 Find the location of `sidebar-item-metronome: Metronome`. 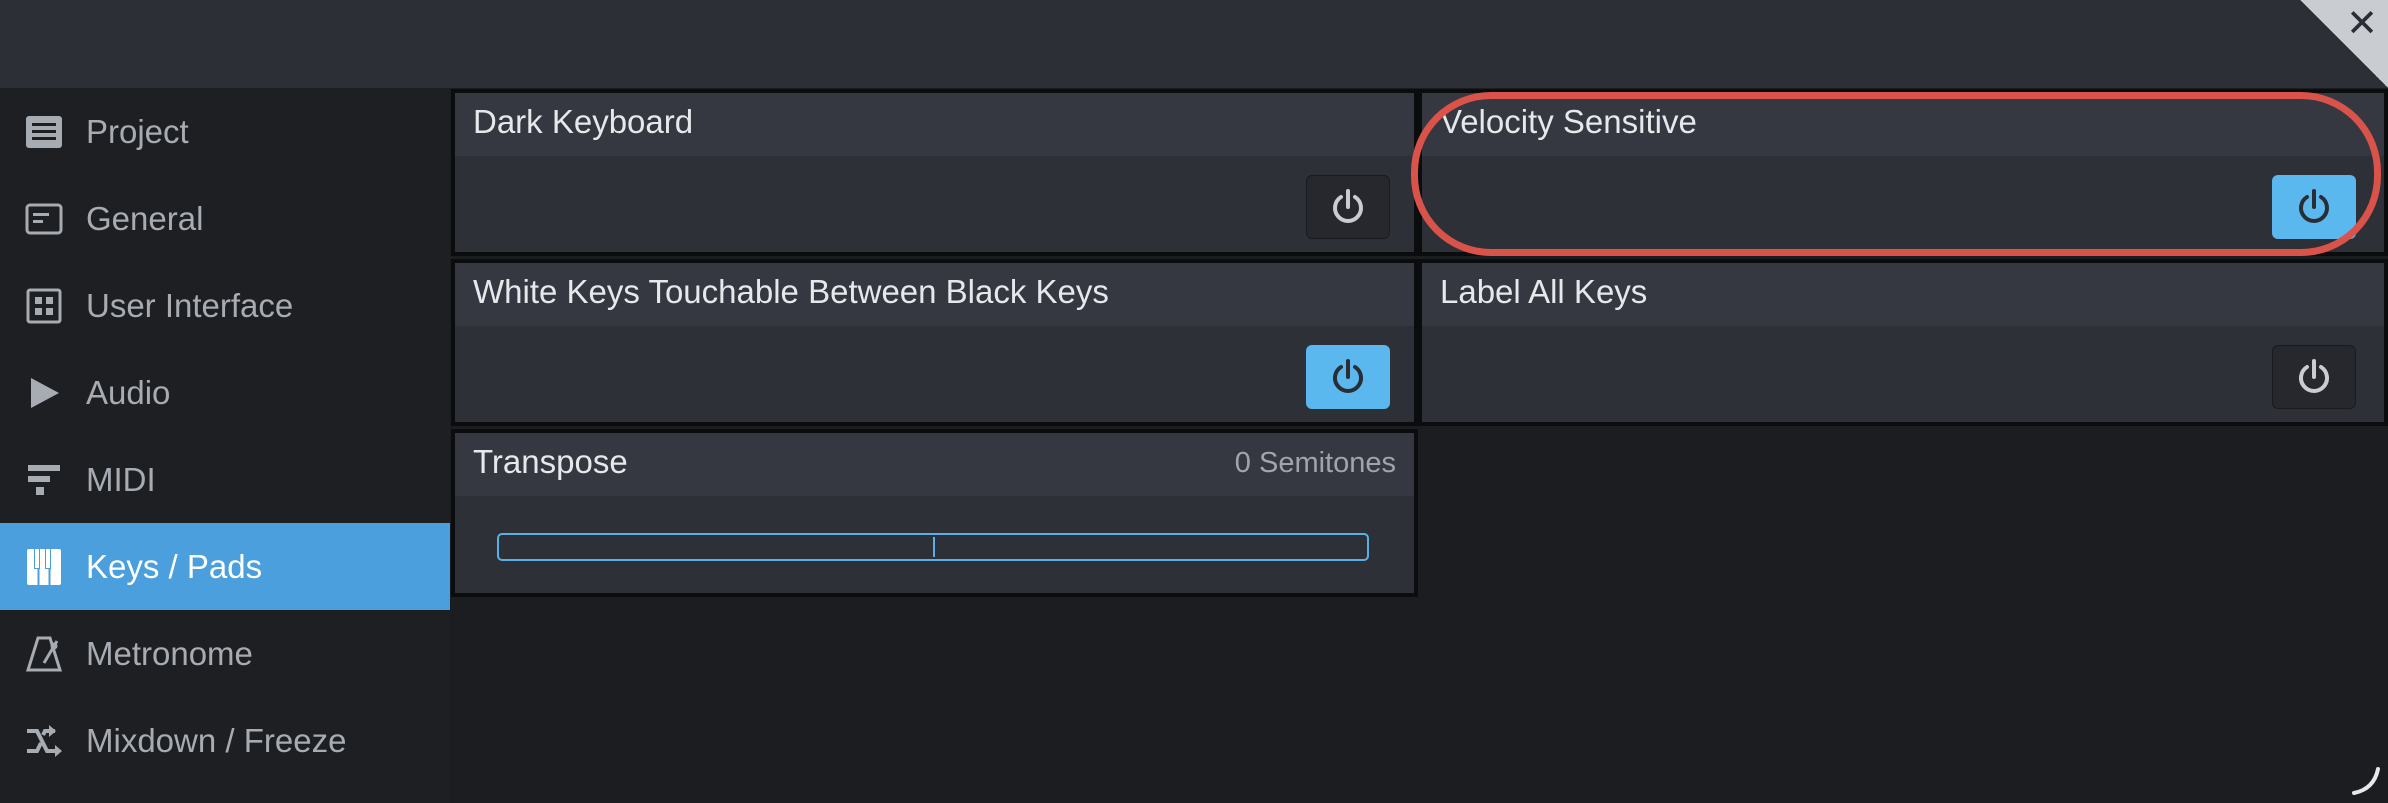

sidebar-item-metronome: Metronome is located at coordinates (225, 653).